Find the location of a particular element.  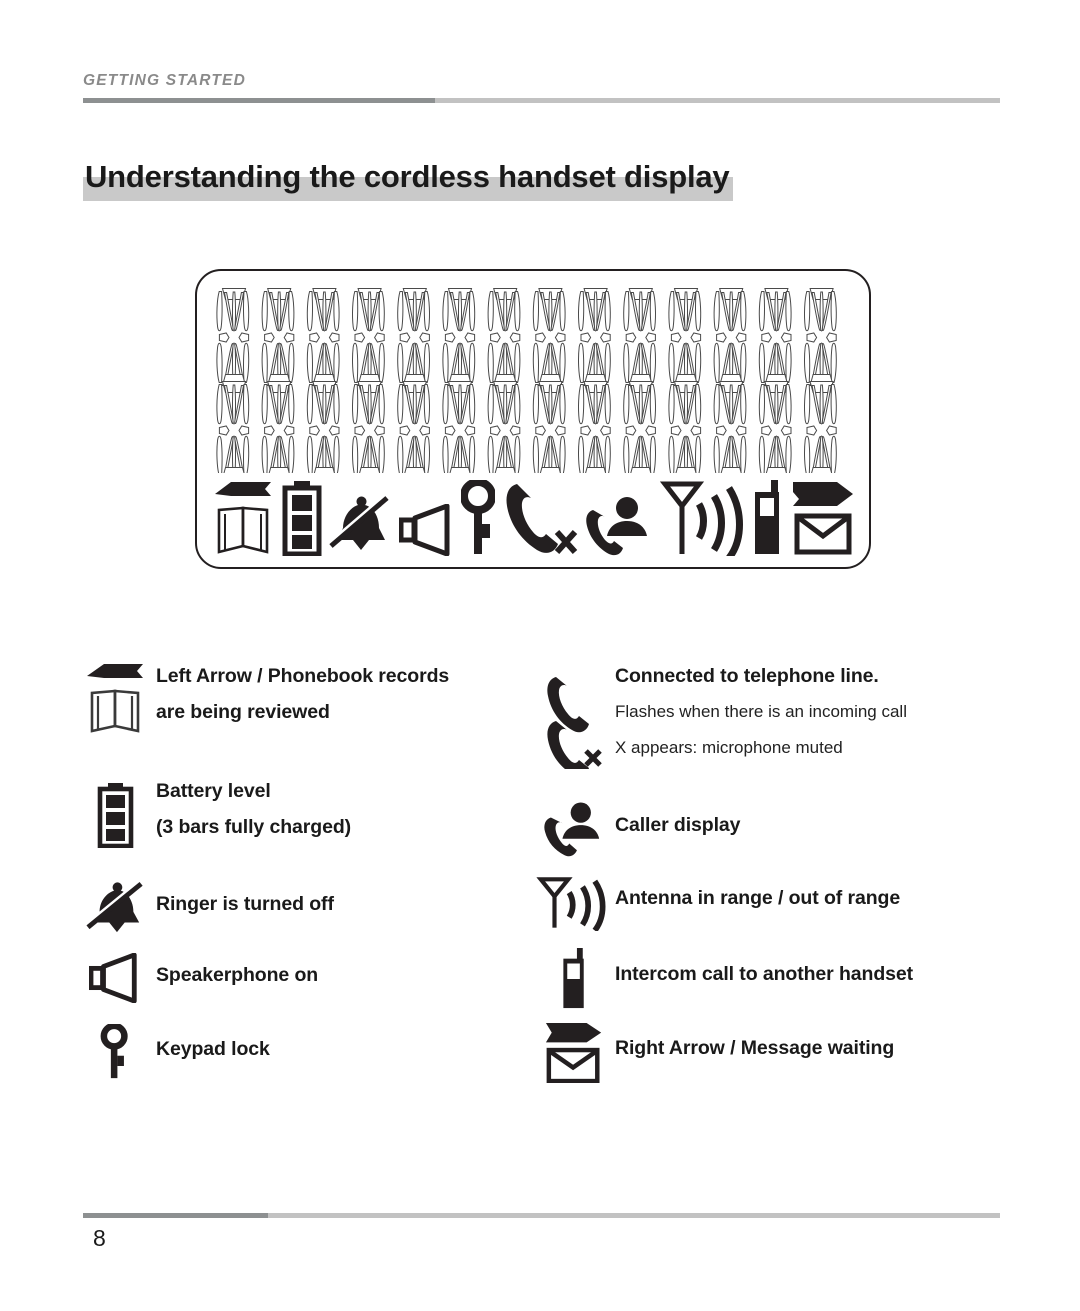

legend-line: Flashes when there is an incoming call is located at coordinates (761, 711).